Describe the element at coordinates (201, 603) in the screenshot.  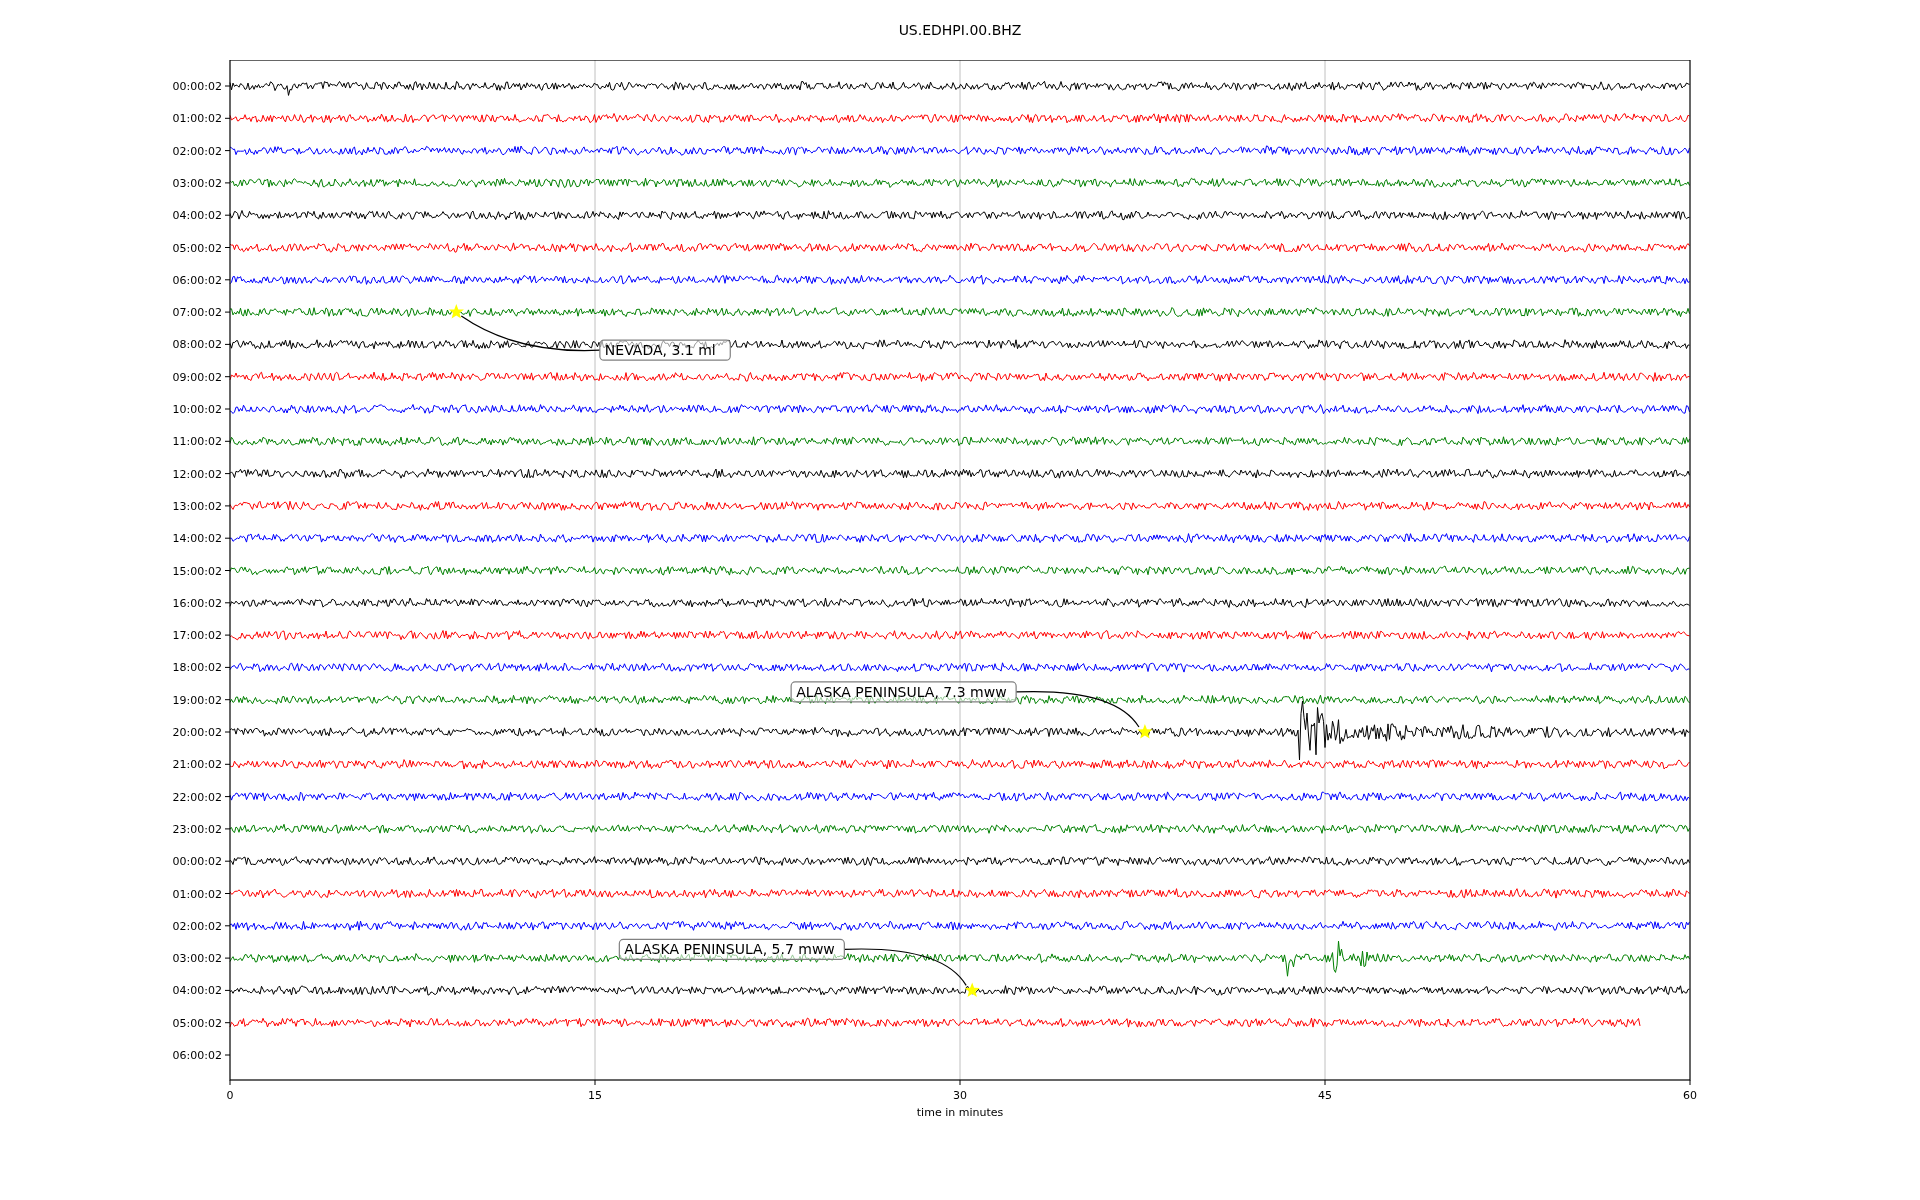
I see `y-axis-tick: 16:00:02` at that location.